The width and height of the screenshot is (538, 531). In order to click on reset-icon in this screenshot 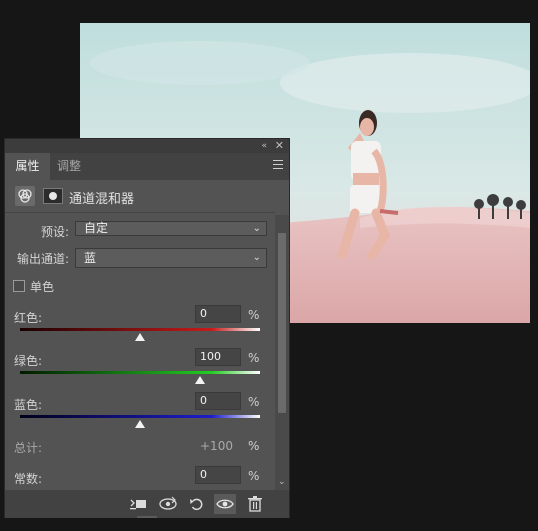, I will do `click(196, 504)`.